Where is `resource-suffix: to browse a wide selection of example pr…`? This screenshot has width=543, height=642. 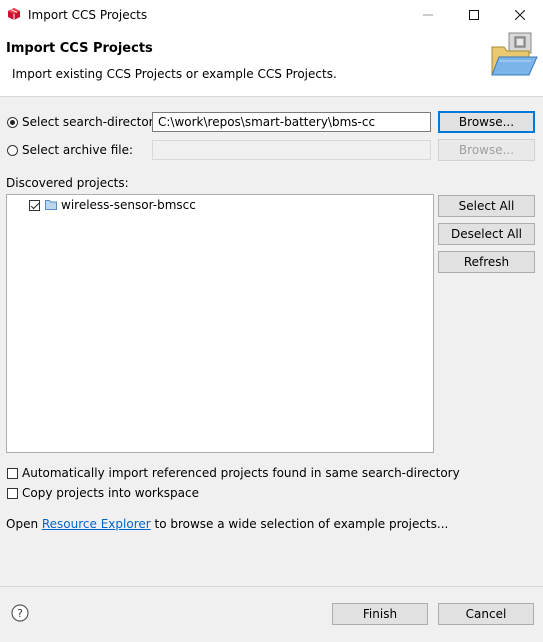 resource-suffix: to browse a wide selection of example pr… is located at coordinates (299, 524).